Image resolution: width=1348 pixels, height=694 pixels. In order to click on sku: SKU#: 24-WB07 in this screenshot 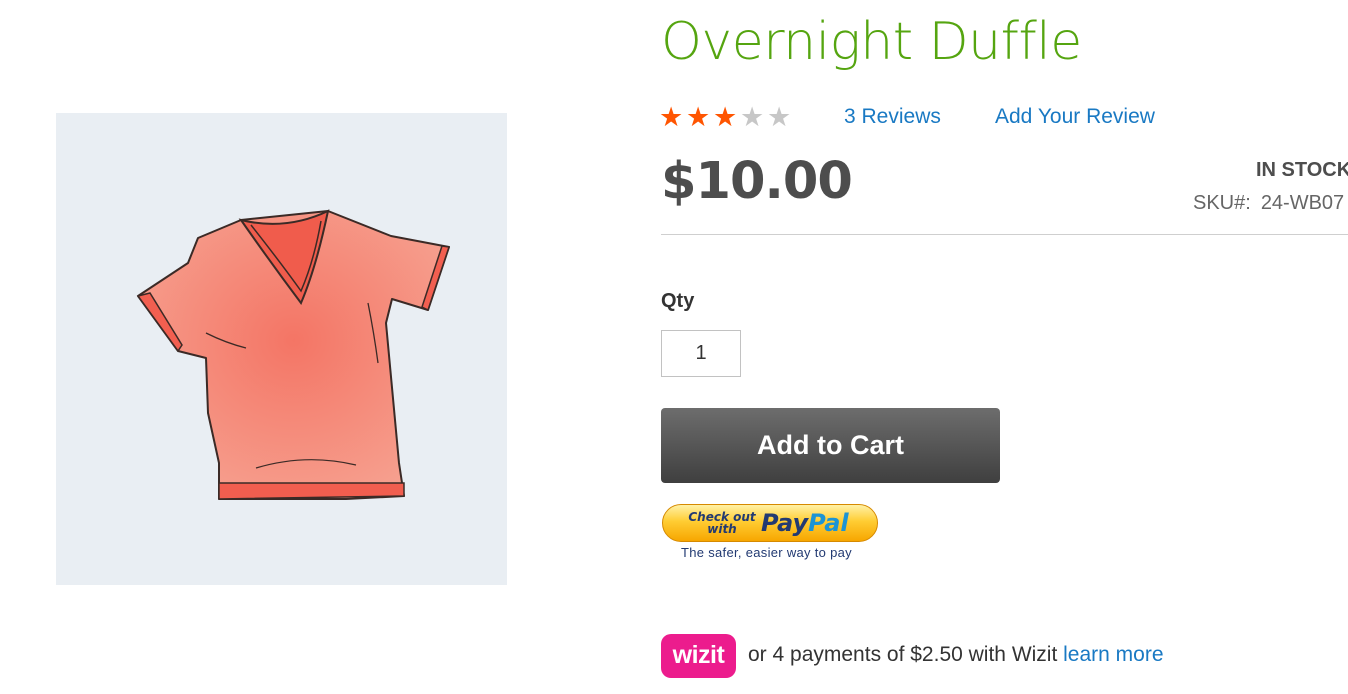, I will do `click(1268, 203)`.